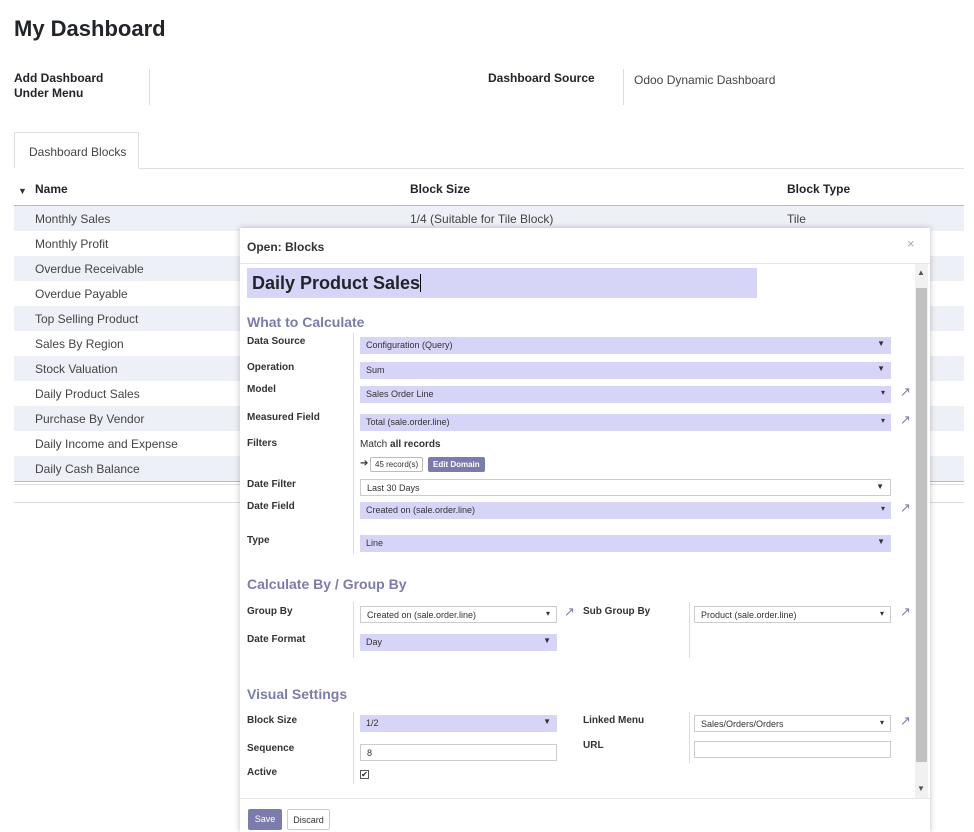 Image resolution: width=974 pixels, height=832 pixels. Describe the element at coordinates (792, 614) in the screenshot. I see `sub-group-by-select: Product (sale.order.line) ▾` at that location.